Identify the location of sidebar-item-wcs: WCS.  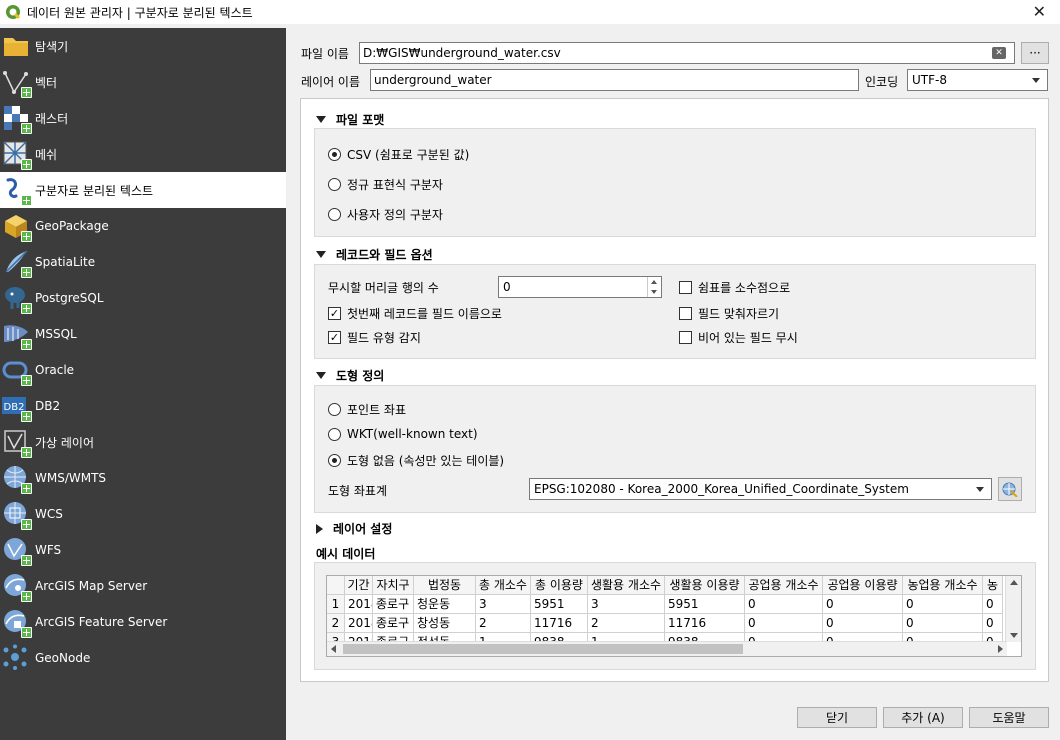
(143, 514).